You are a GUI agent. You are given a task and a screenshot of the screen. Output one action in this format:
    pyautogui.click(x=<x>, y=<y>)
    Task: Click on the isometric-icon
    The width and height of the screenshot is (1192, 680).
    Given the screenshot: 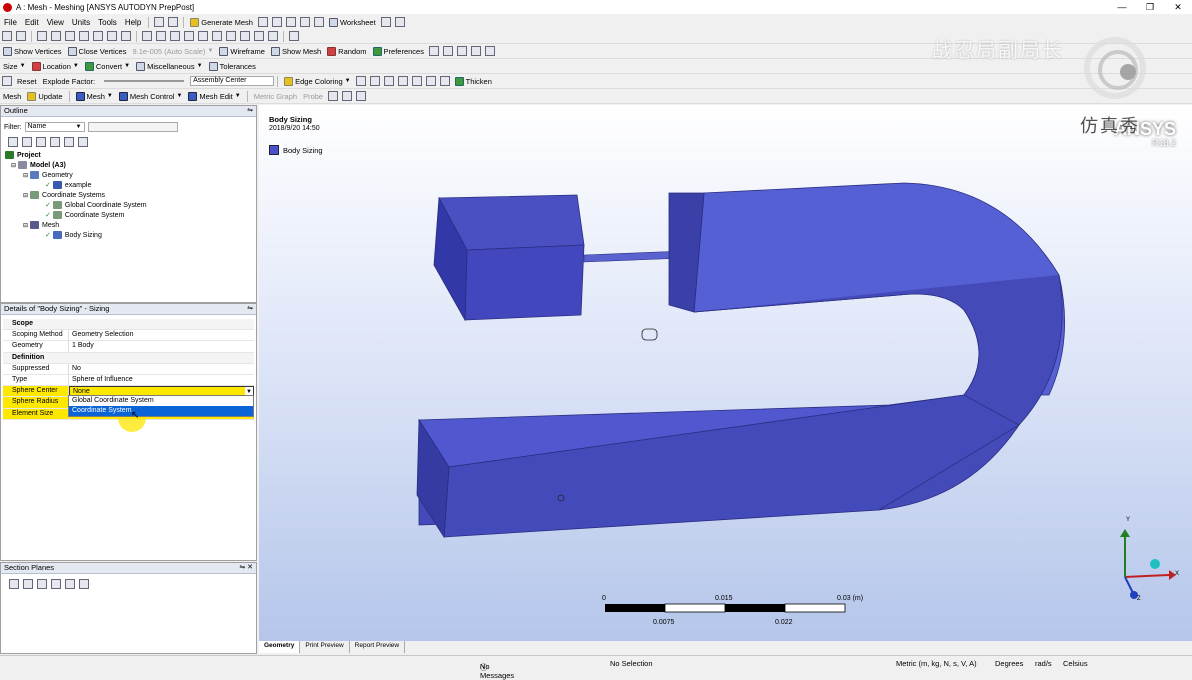 What is the action you would take?
    pyautogui.click(x=259, y=36)
    